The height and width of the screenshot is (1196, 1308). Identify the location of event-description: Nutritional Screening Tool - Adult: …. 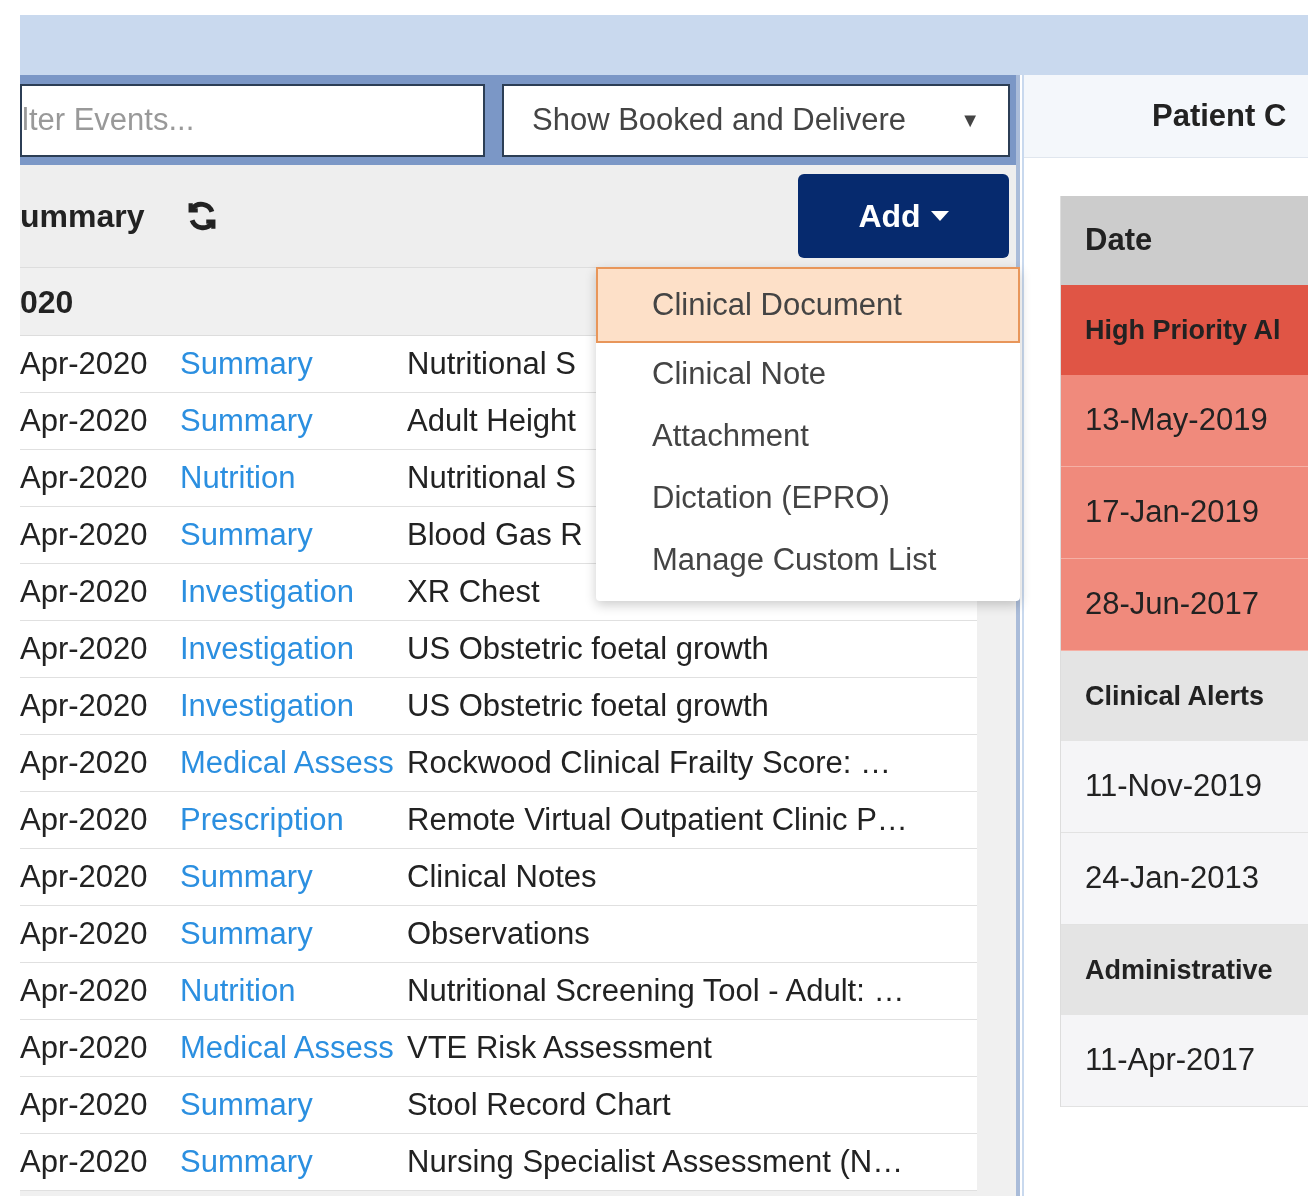
(656, 990).